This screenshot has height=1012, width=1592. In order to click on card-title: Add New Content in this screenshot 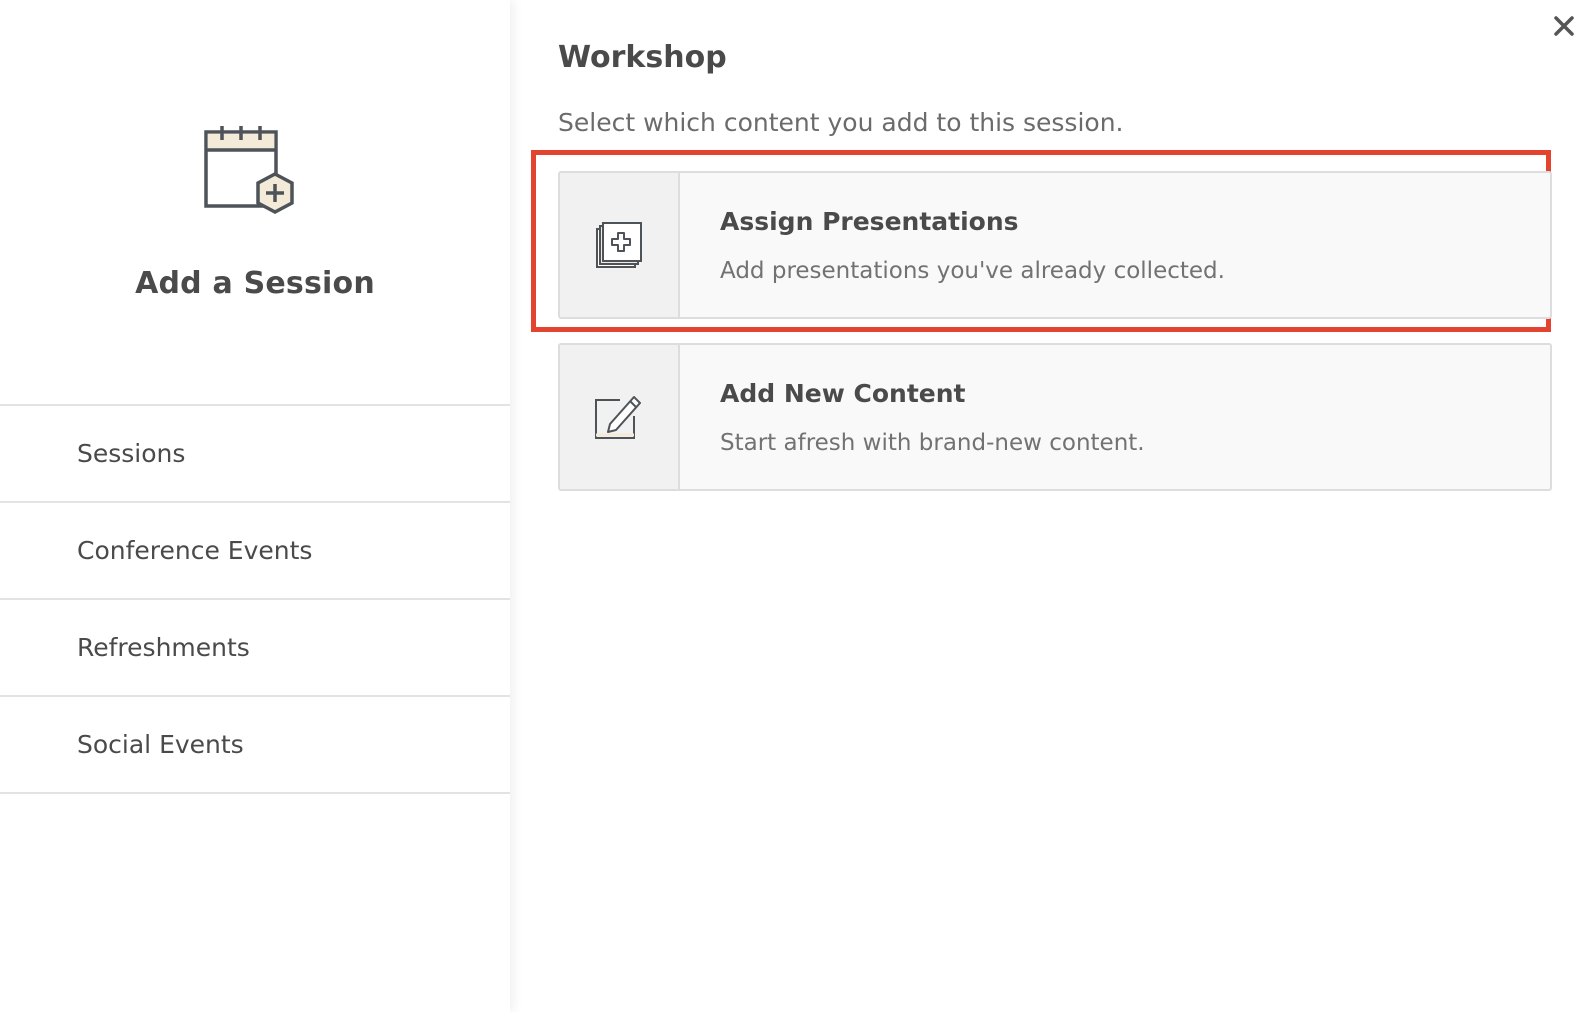, I will do `click(843, 393)`.